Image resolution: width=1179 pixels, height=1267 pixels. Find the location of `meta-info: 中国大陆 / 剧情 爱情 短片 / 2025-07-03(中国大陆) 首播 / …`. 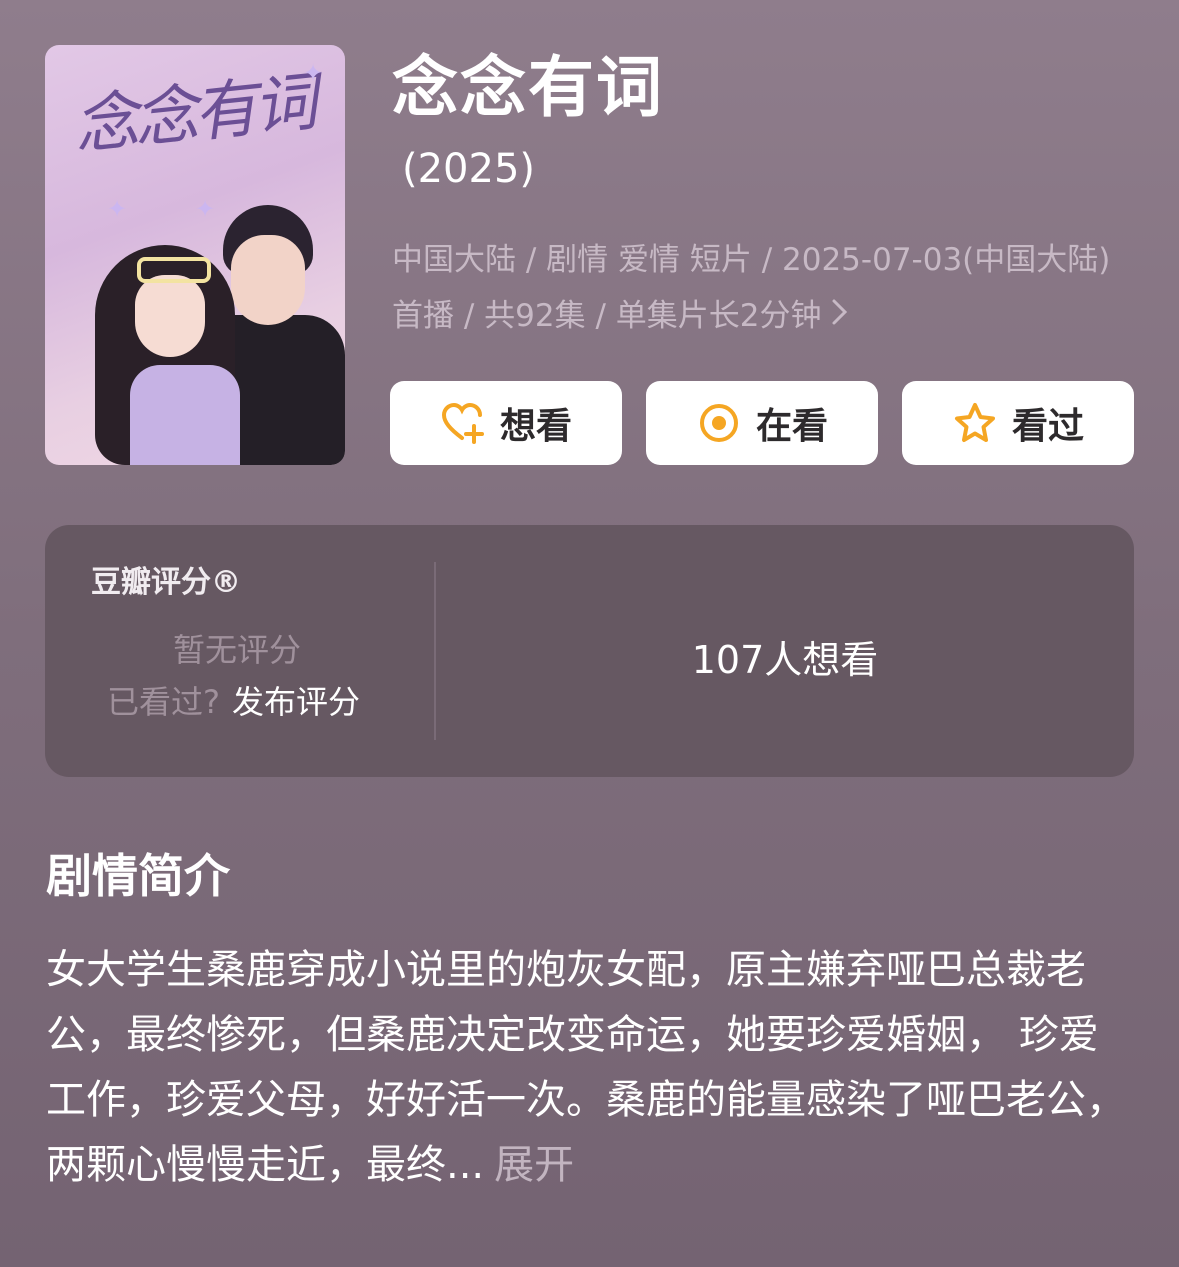

meta-info: 中国大陆 / 剧情 爱情 短片 / 2025-07-03(中国大陆) 首播 / … is located at coordinates (762, 288).